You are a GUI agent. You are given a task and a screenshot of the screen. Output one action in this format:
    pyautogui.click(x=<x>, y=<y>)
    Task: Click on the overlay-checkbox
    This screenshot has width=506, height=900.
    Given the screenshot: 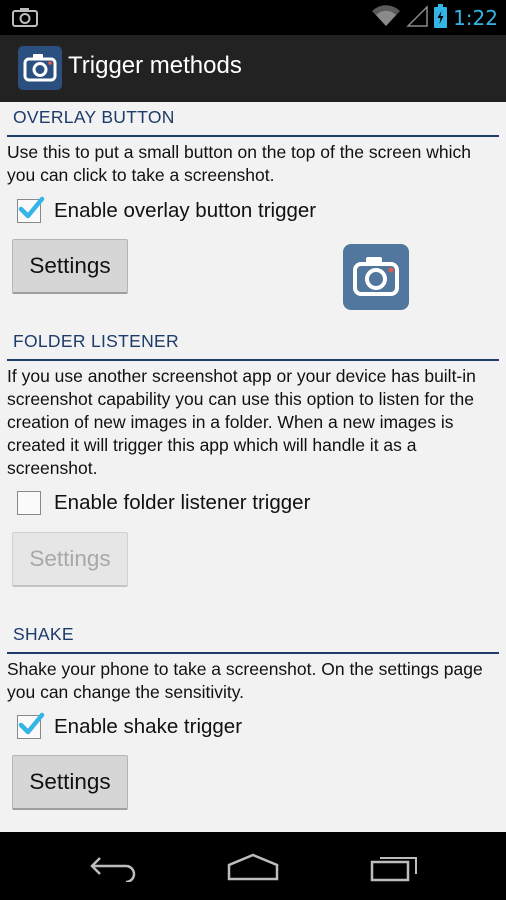 What is the action you would take?
    pyautogui.click(x=31, y=209)
    